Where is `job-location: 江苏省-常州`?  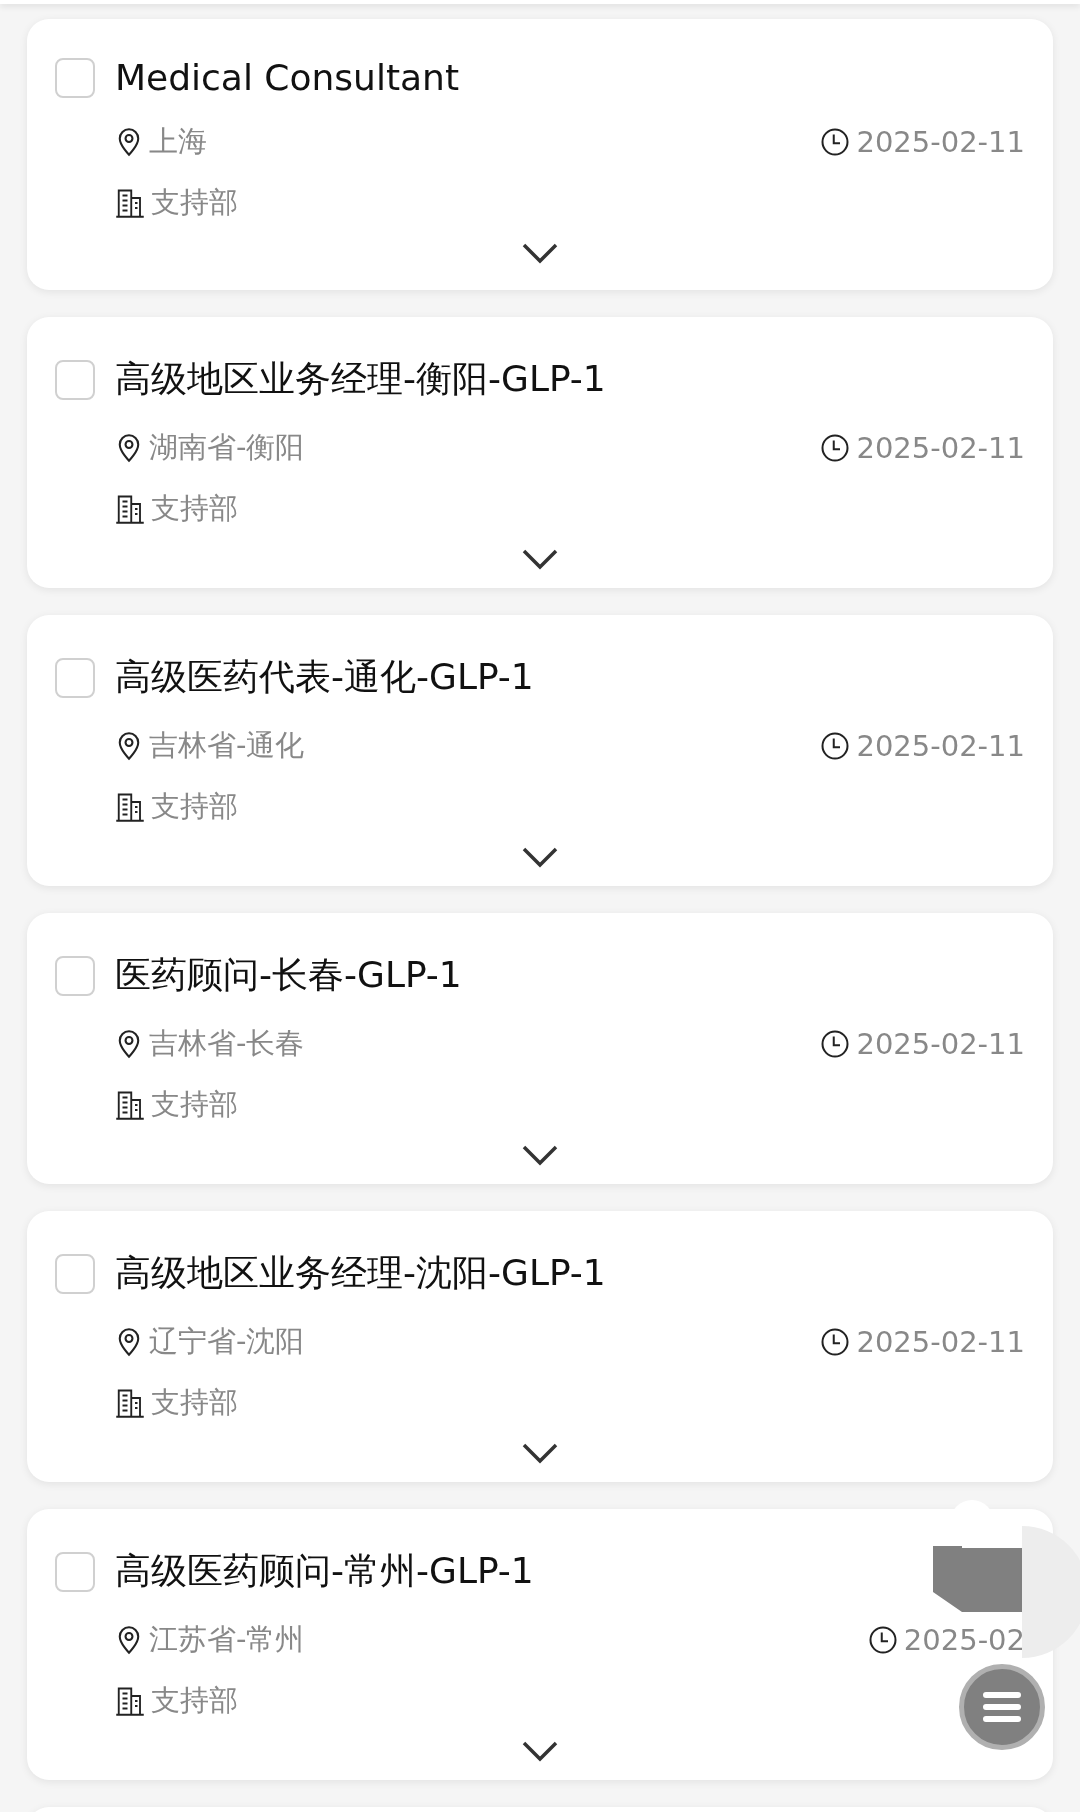 job-location: 江苏省-常州 is located at coordinates (227, 1639).